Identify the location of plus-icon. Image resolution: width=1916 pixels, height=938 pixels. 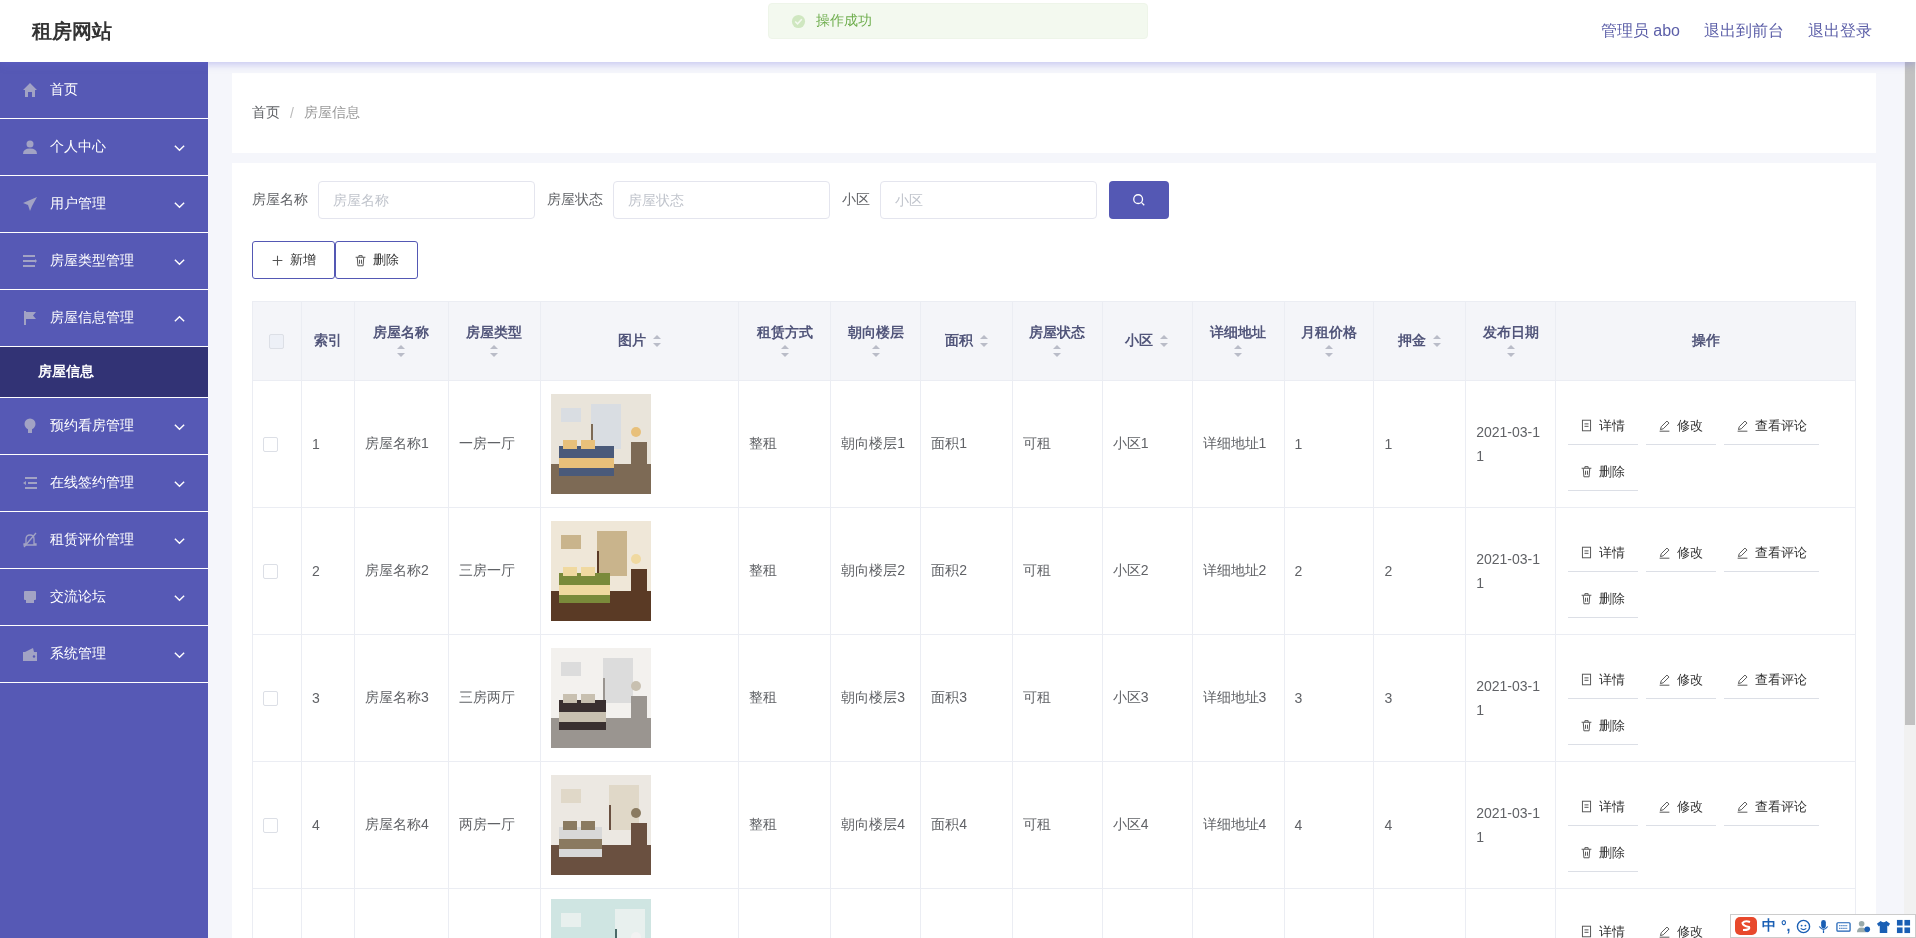
(277, 260).